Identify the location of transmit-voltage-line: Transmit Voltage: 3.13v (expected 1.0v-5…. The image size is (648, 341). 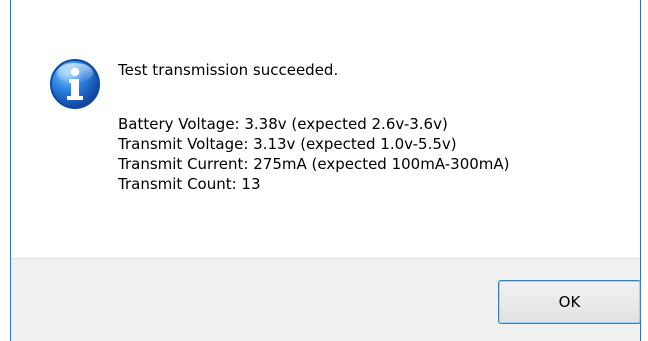
(287, 144).